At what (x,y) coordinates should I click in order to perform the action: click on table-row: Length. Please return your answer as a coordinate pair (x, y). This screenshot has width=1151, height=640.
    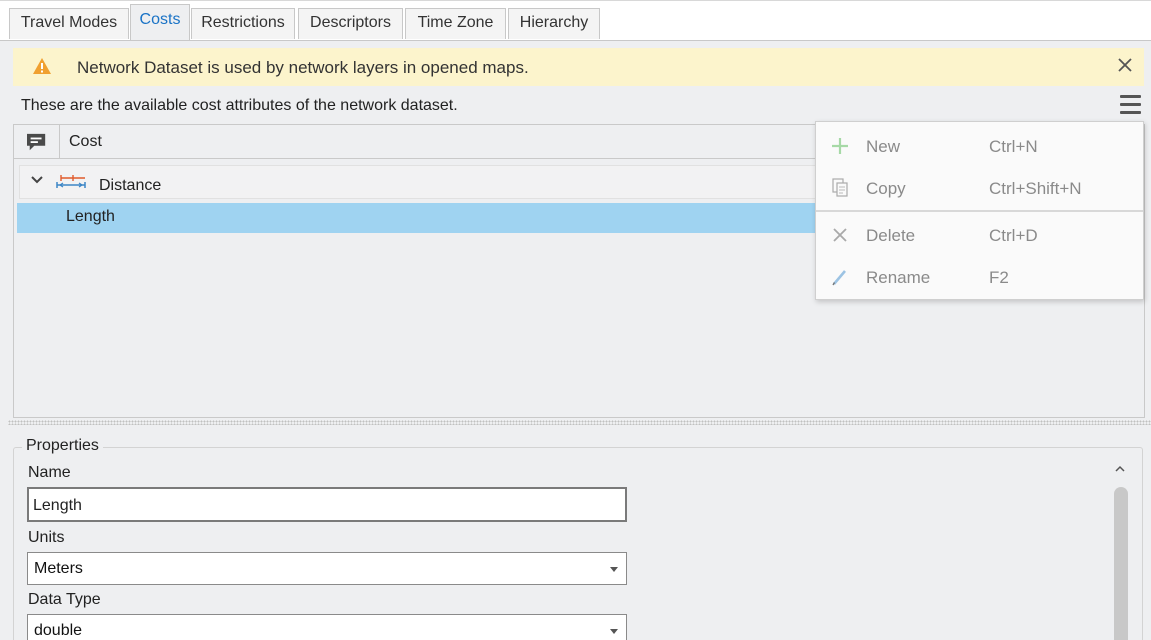
    Looking at the image, I should click on (418, 218).